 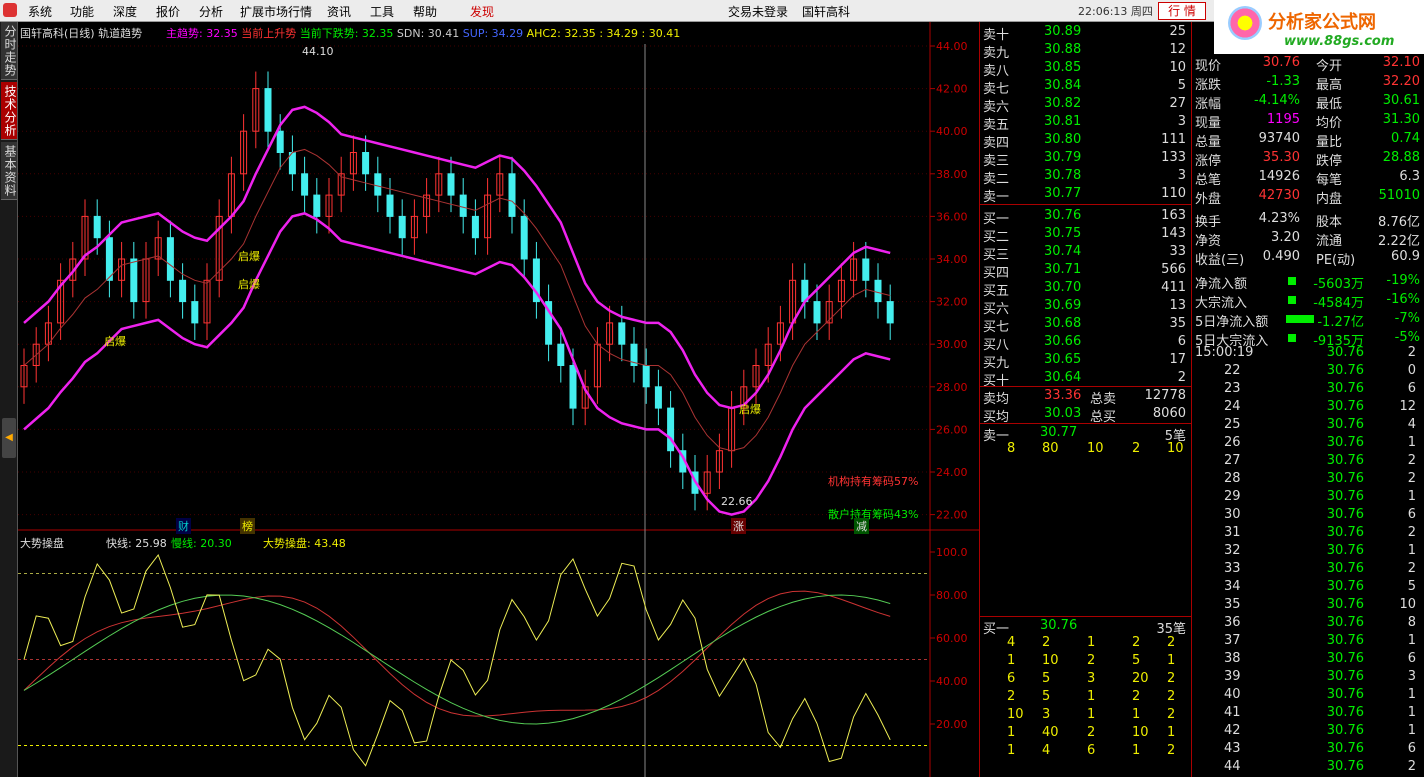 I want to click on buy-level: 买四 30.71 566, so click(x=1086, y=271).